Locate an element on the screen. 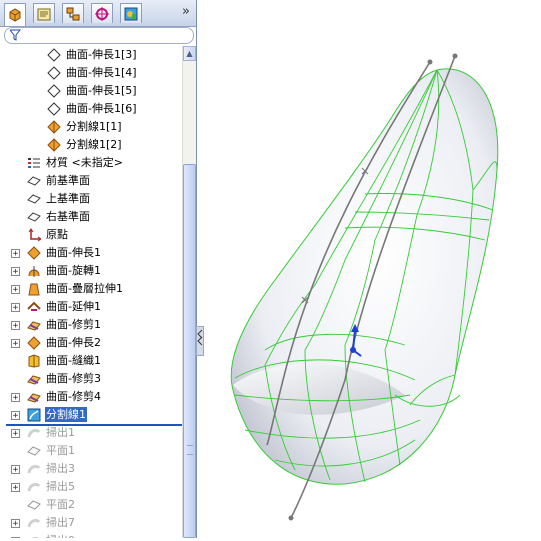 Image resolution: width=541 pixels, height=541 pixels. feature-tree-item-label: 曲面-修剪4 is located at coordinates (73, 396).